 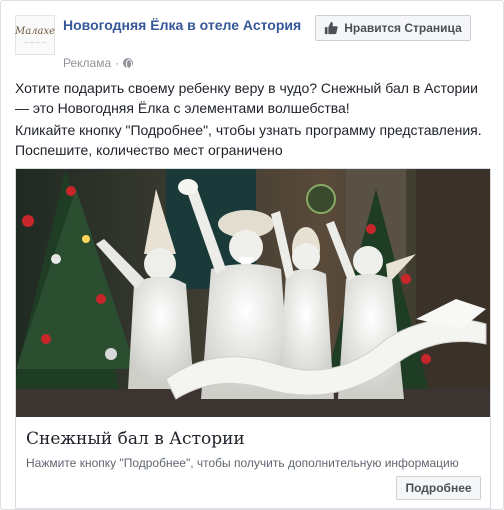 What do you see at coordinates (331, 28) in the screenshot?
I see `thumbs-up-icon` at bounding box center [331, 28].